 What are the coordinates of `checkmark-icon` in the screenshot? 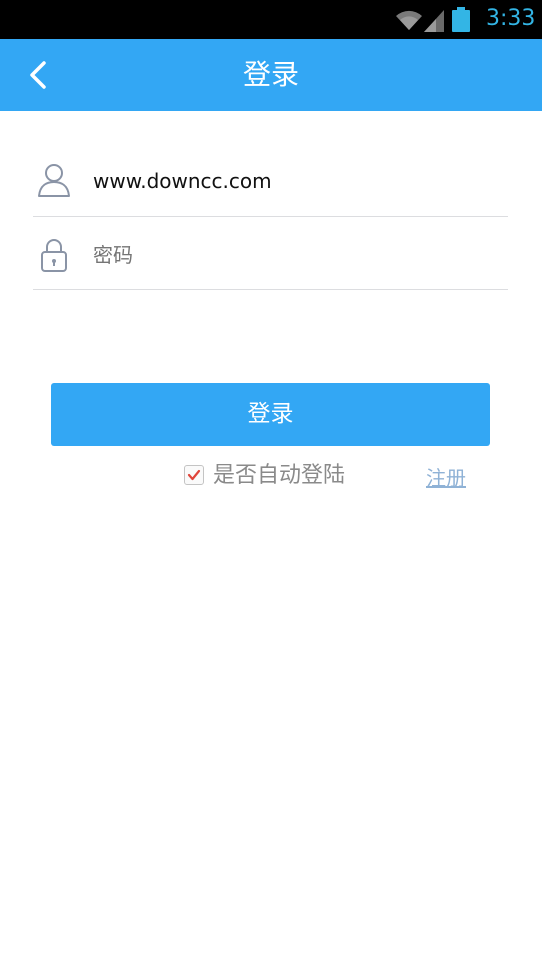 It's located at (194, 475).